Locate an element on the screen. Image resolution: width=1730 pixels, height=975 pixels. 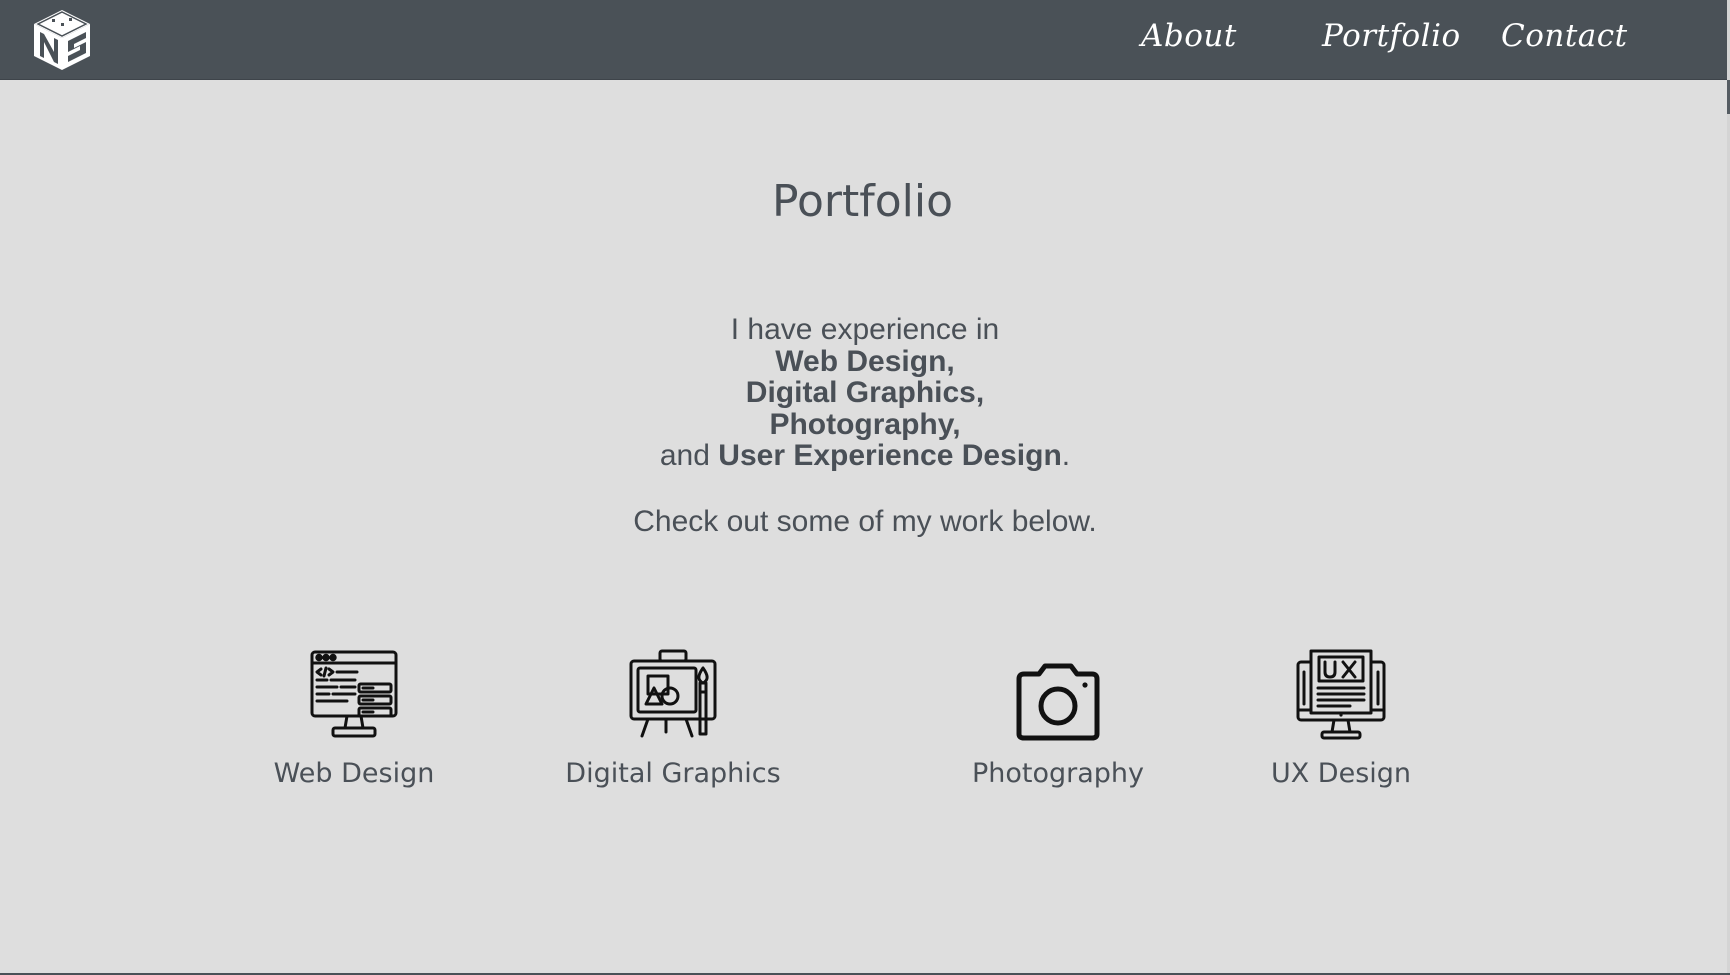
category-label: Digital Graphics is located at coordinates (673, 773).